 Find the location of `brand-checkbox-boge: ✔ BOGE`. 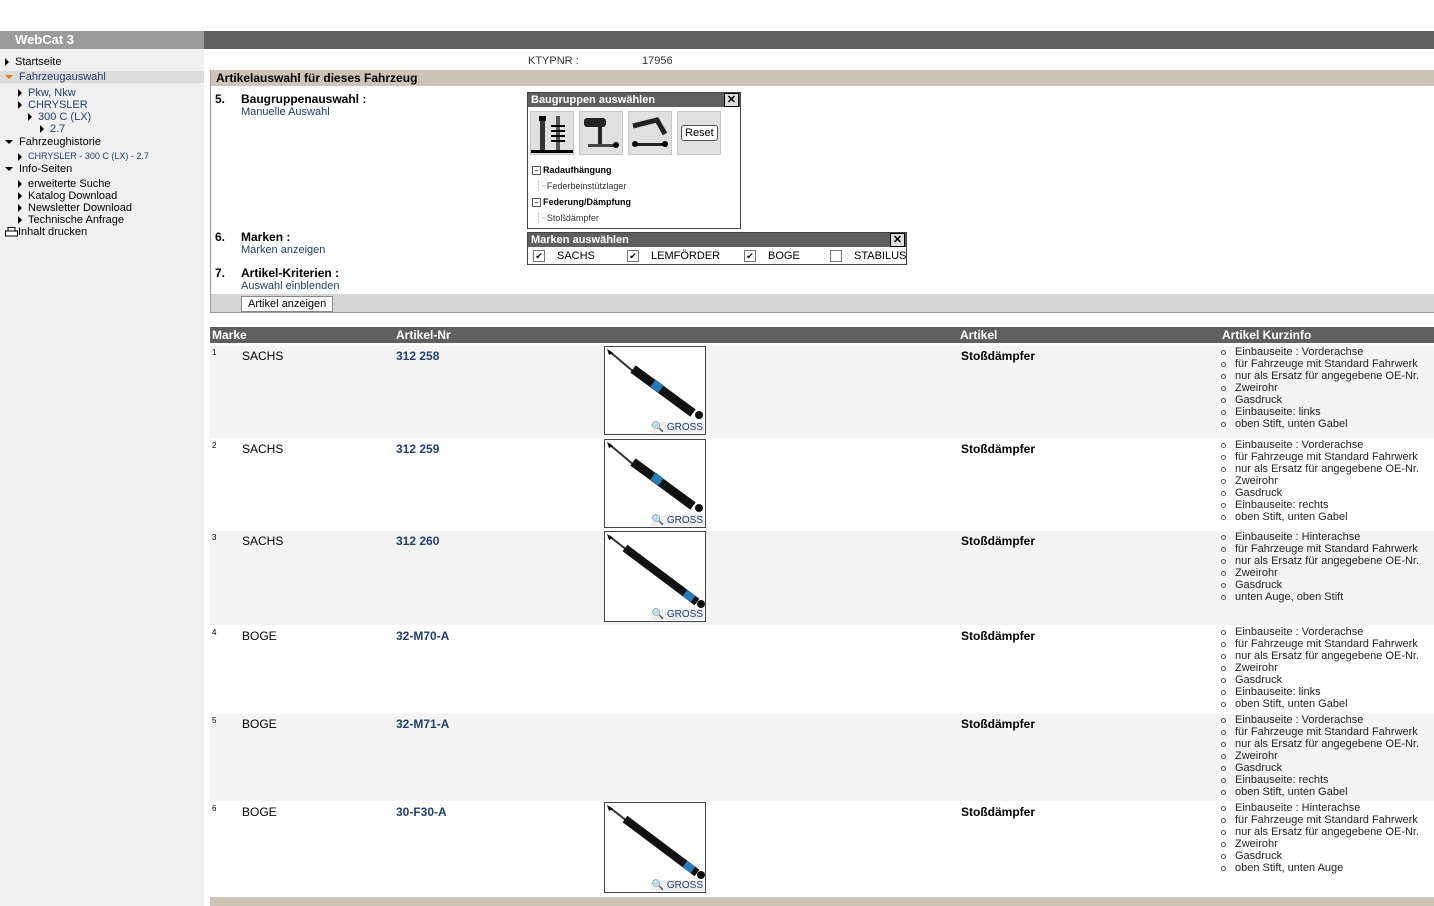

brand-checkbox-boge: ✔ BOGE is located at coordinates (772, 256).